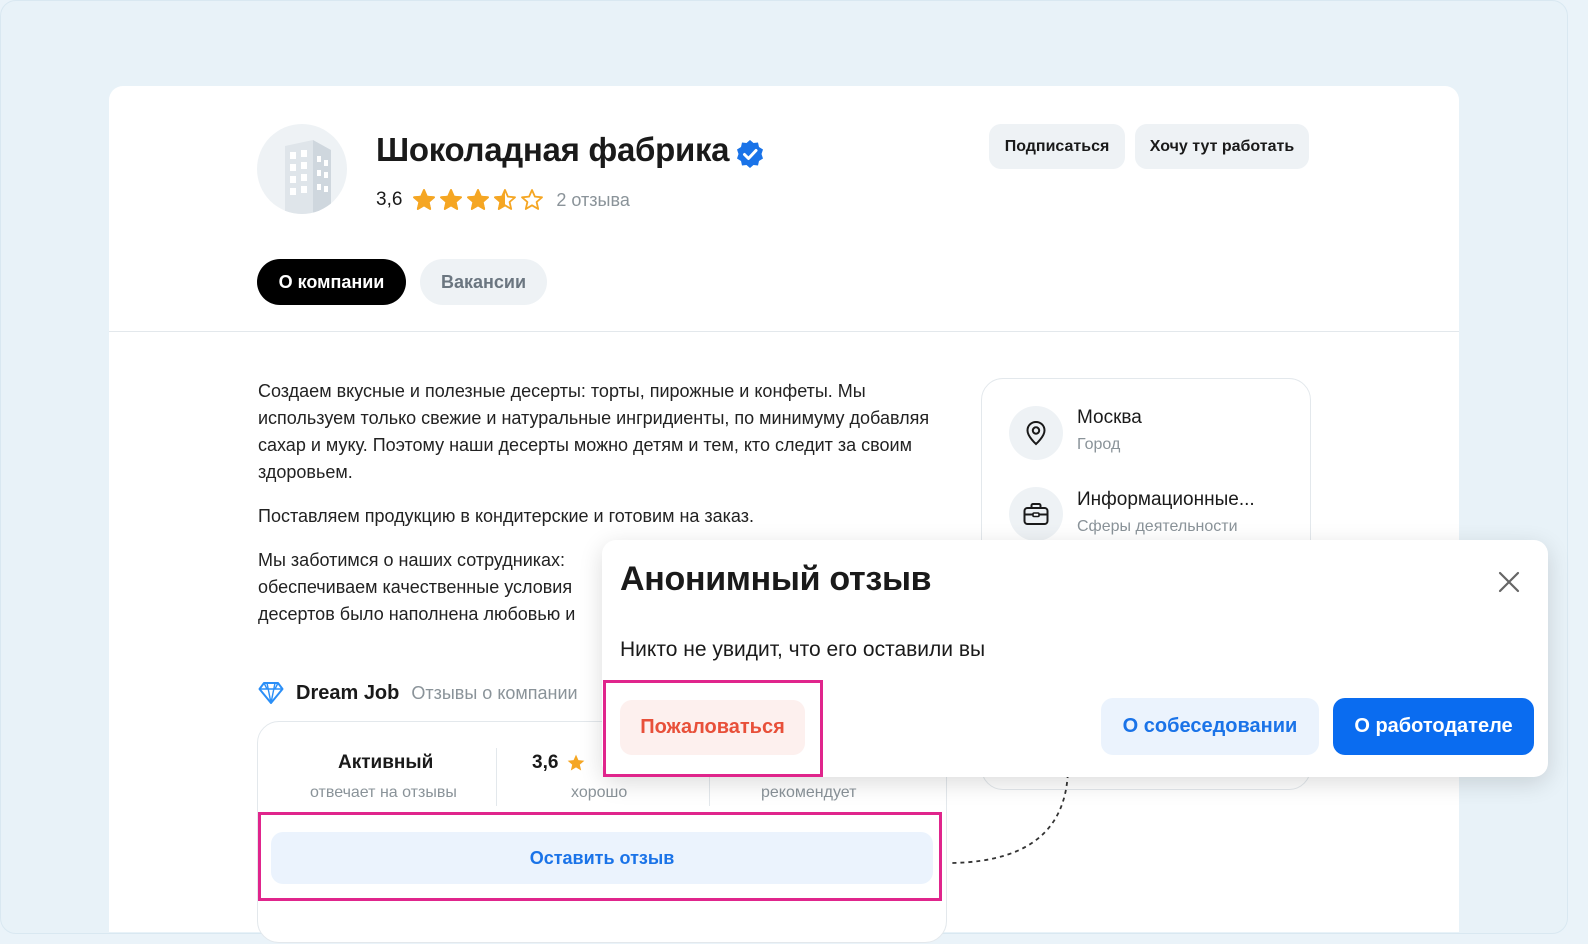 This screenshot has width=1588, height=944. I want to click on stat-activity-label: отвечает на отзывы, so click(383, 792).